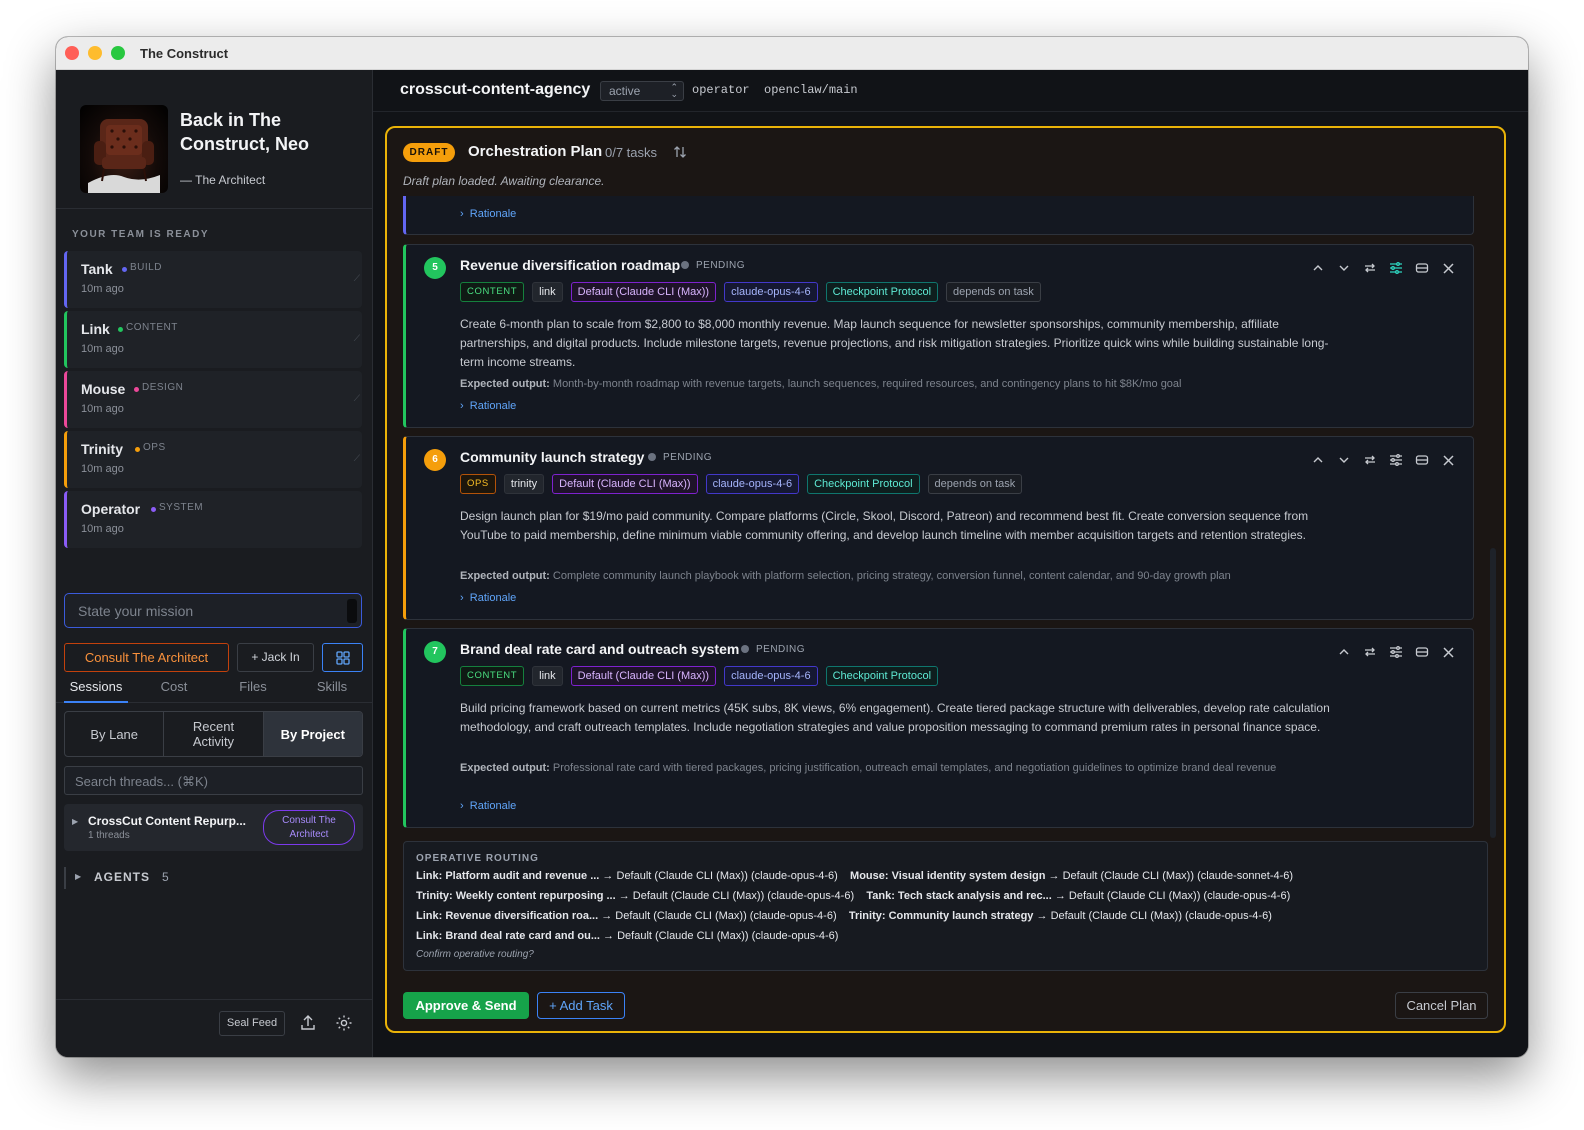 The image size is (1584, 1130). What do you see at coordinates (631, 152) in the screenshot?
I see `plan-task-count: 0/7 tasks` at bounding box center [631, 152].